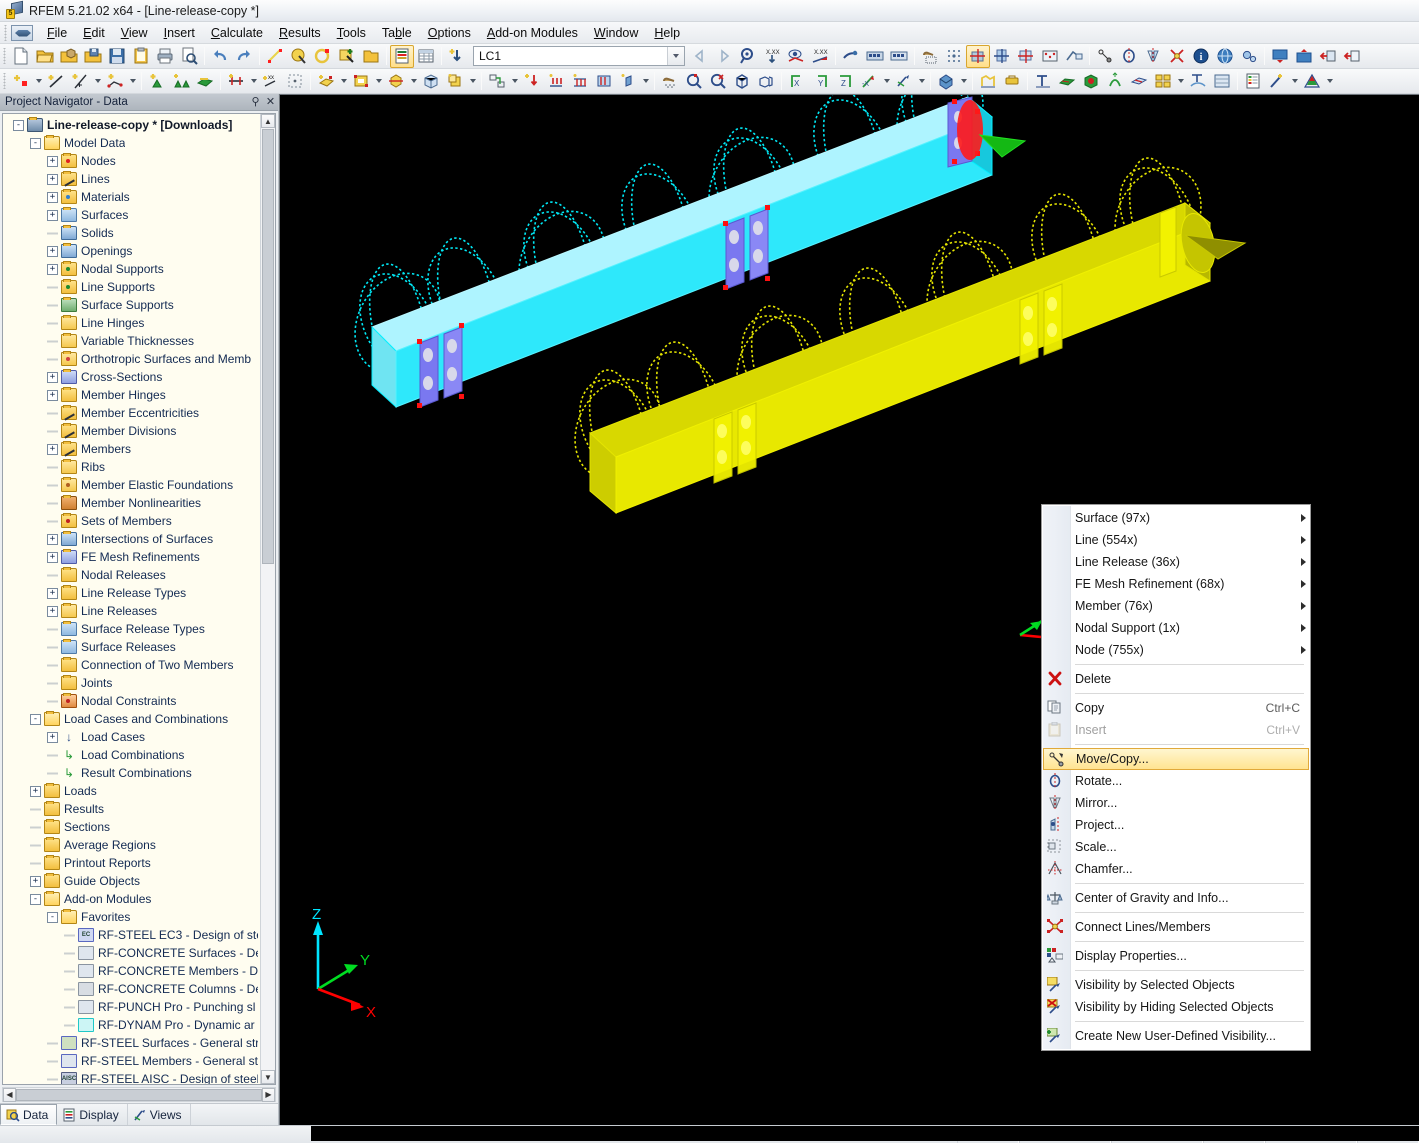  Describe the element at coordinates (397, 33) in the screenshot. I see `menu-table: Table` at that location.